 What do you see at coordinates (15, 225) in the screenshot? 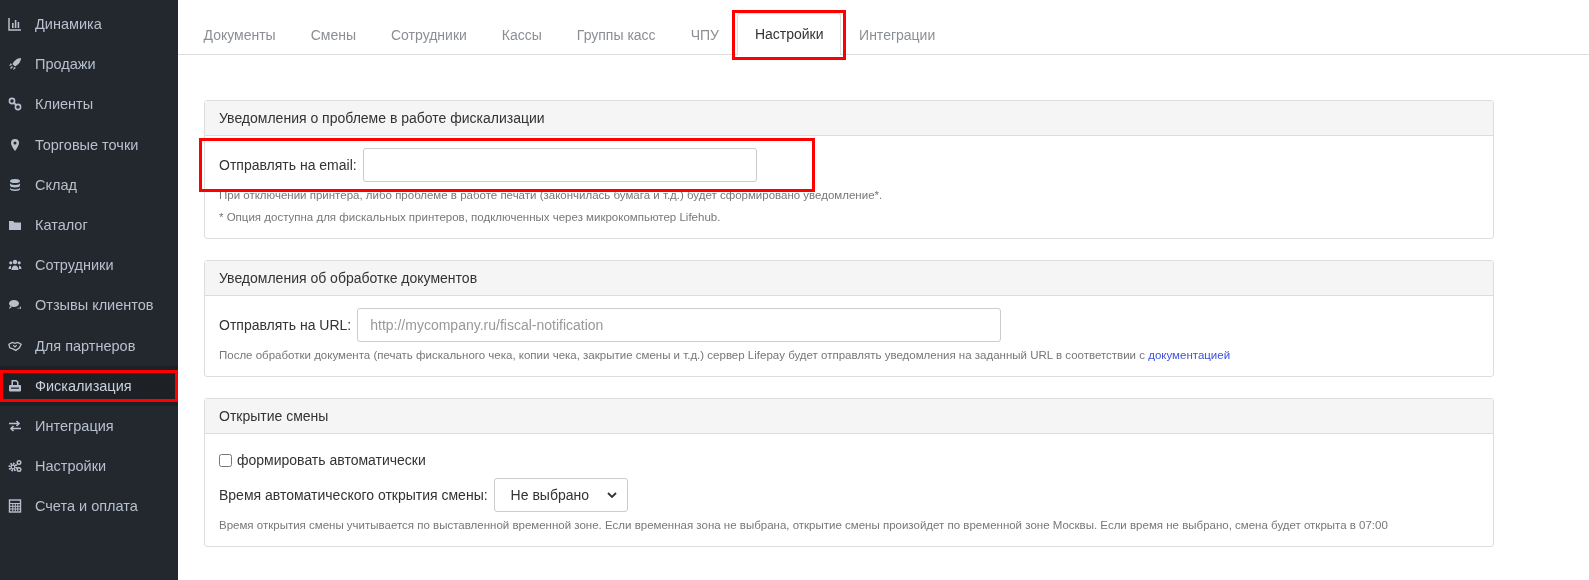
I see `folder-icon` at bounding box center [15, 225].